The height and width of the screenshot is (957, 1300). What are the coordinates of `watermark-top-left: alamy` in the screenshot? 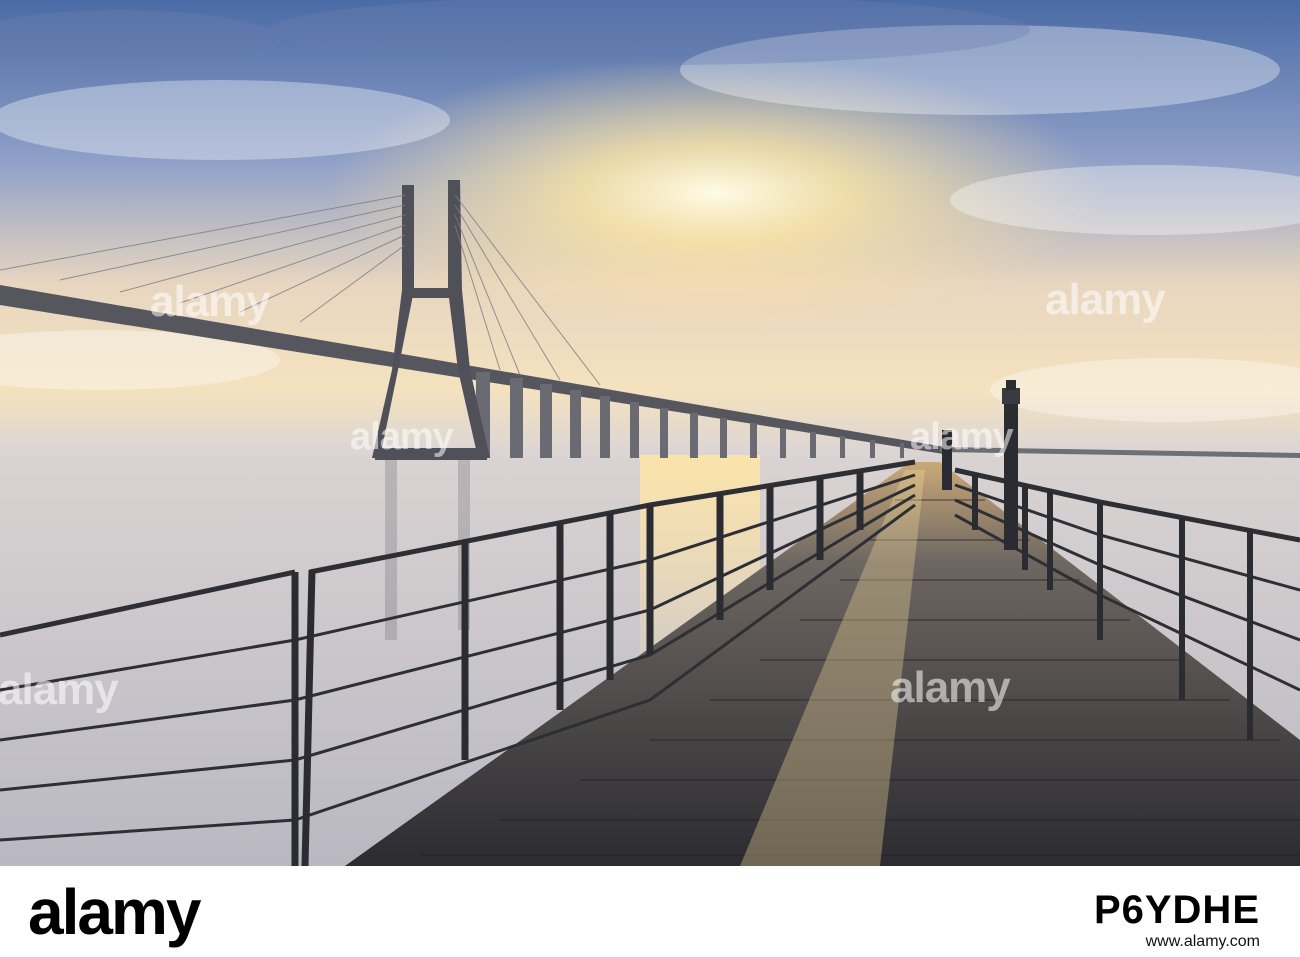 It's located at (210, 301).